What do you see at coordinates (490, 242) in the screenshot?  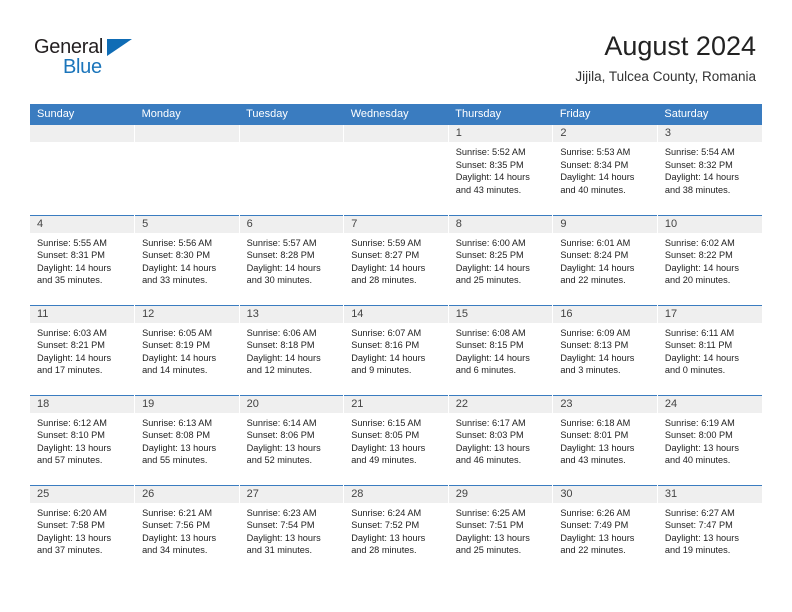 I see `day-detail-sunrise: Sunrise: 6:00 AM` at bounding box center [490, 242].